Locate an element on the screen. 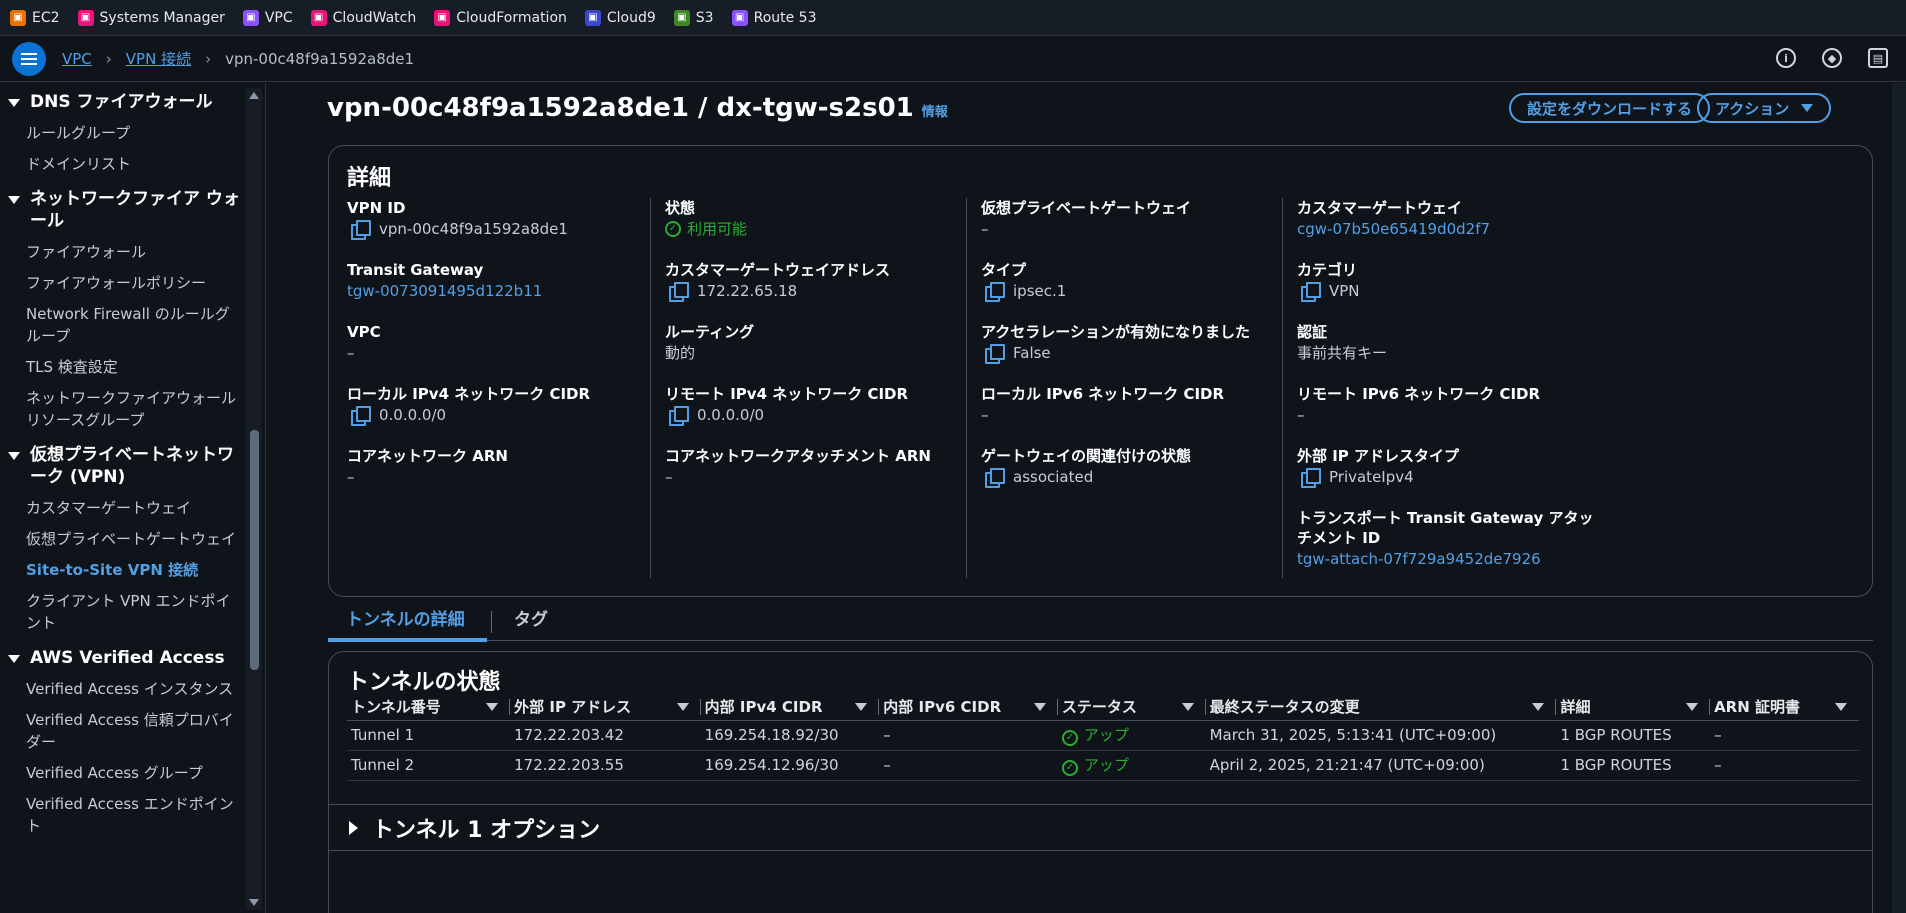 The height and width of the screenshot is (913, 1906). cloudwatch-icon: ▣ is located at coordinates (318, 17).